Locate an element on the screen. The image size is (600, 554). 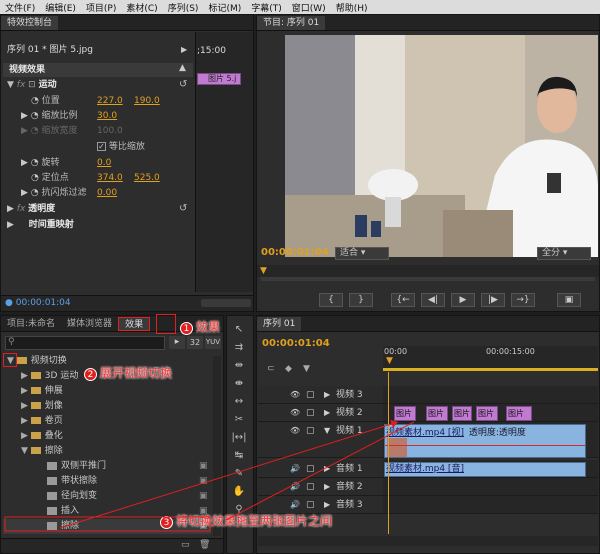
tab-program: 节目: 序列 01 is located at coordinates (291, 23).